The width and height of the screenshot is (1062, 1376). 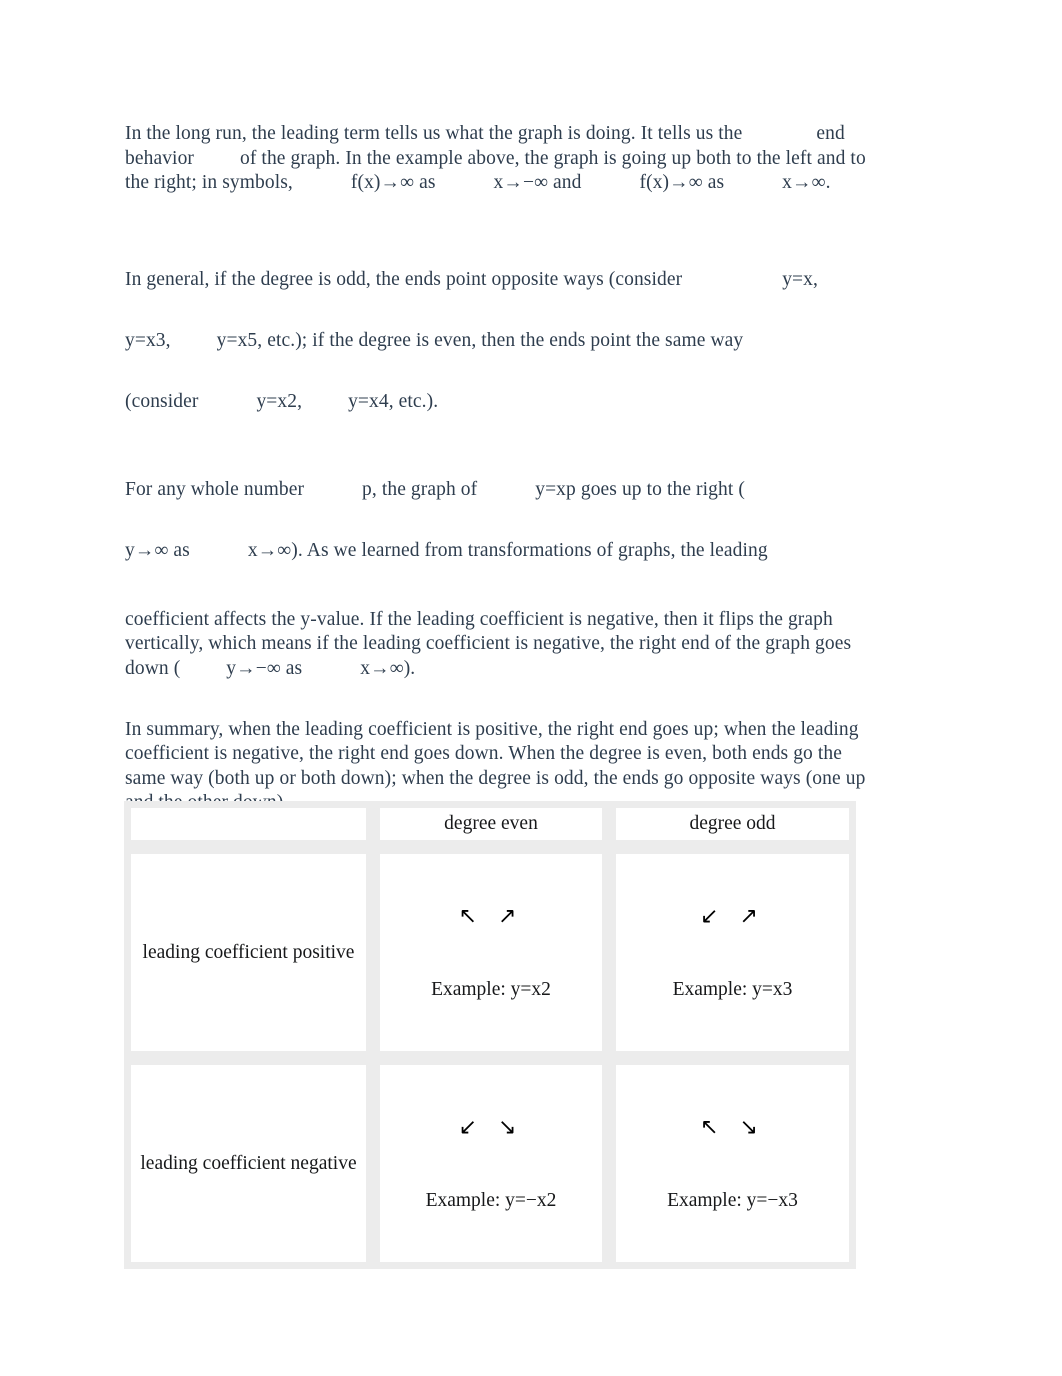 I want to click on table-header-degree-even: degree even, so click(x=491, y=824).